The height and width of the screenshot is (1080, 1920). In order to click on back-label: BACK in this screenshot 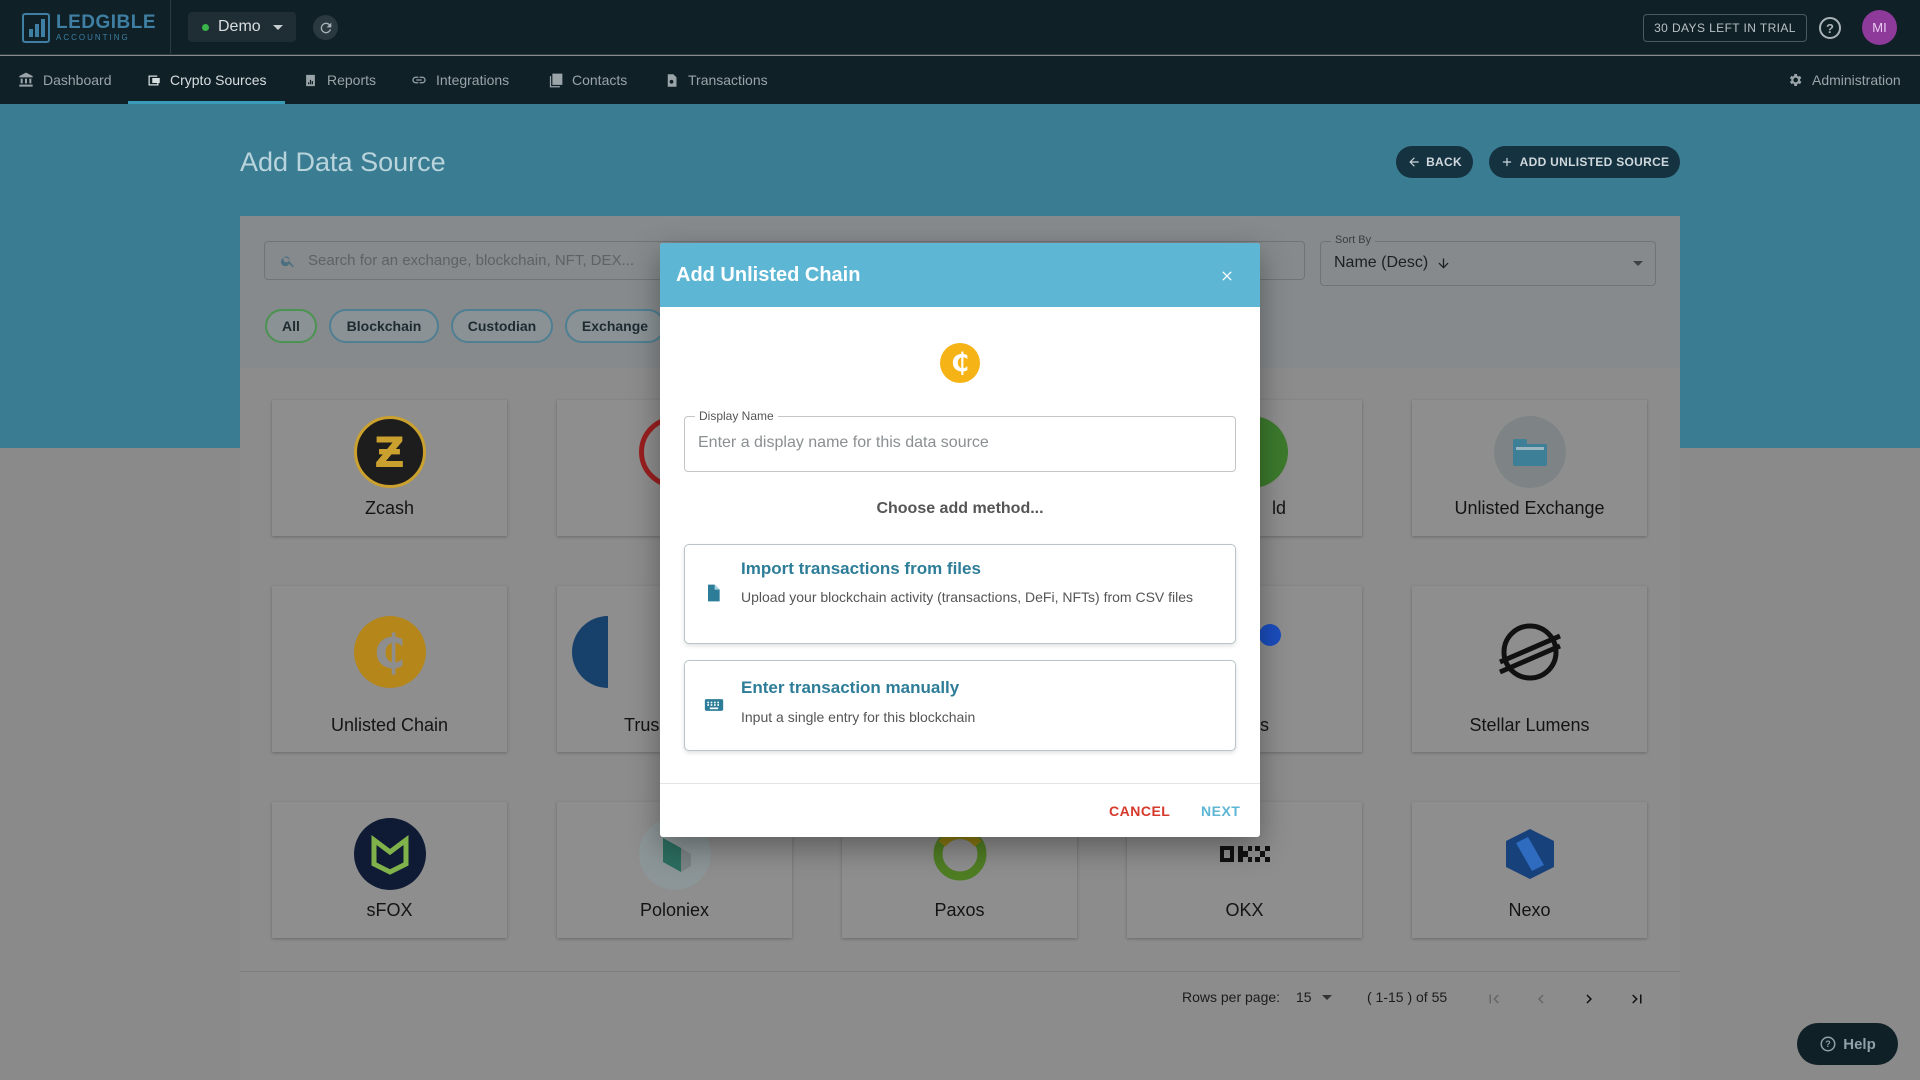, I will do `click(1444, 162)`.